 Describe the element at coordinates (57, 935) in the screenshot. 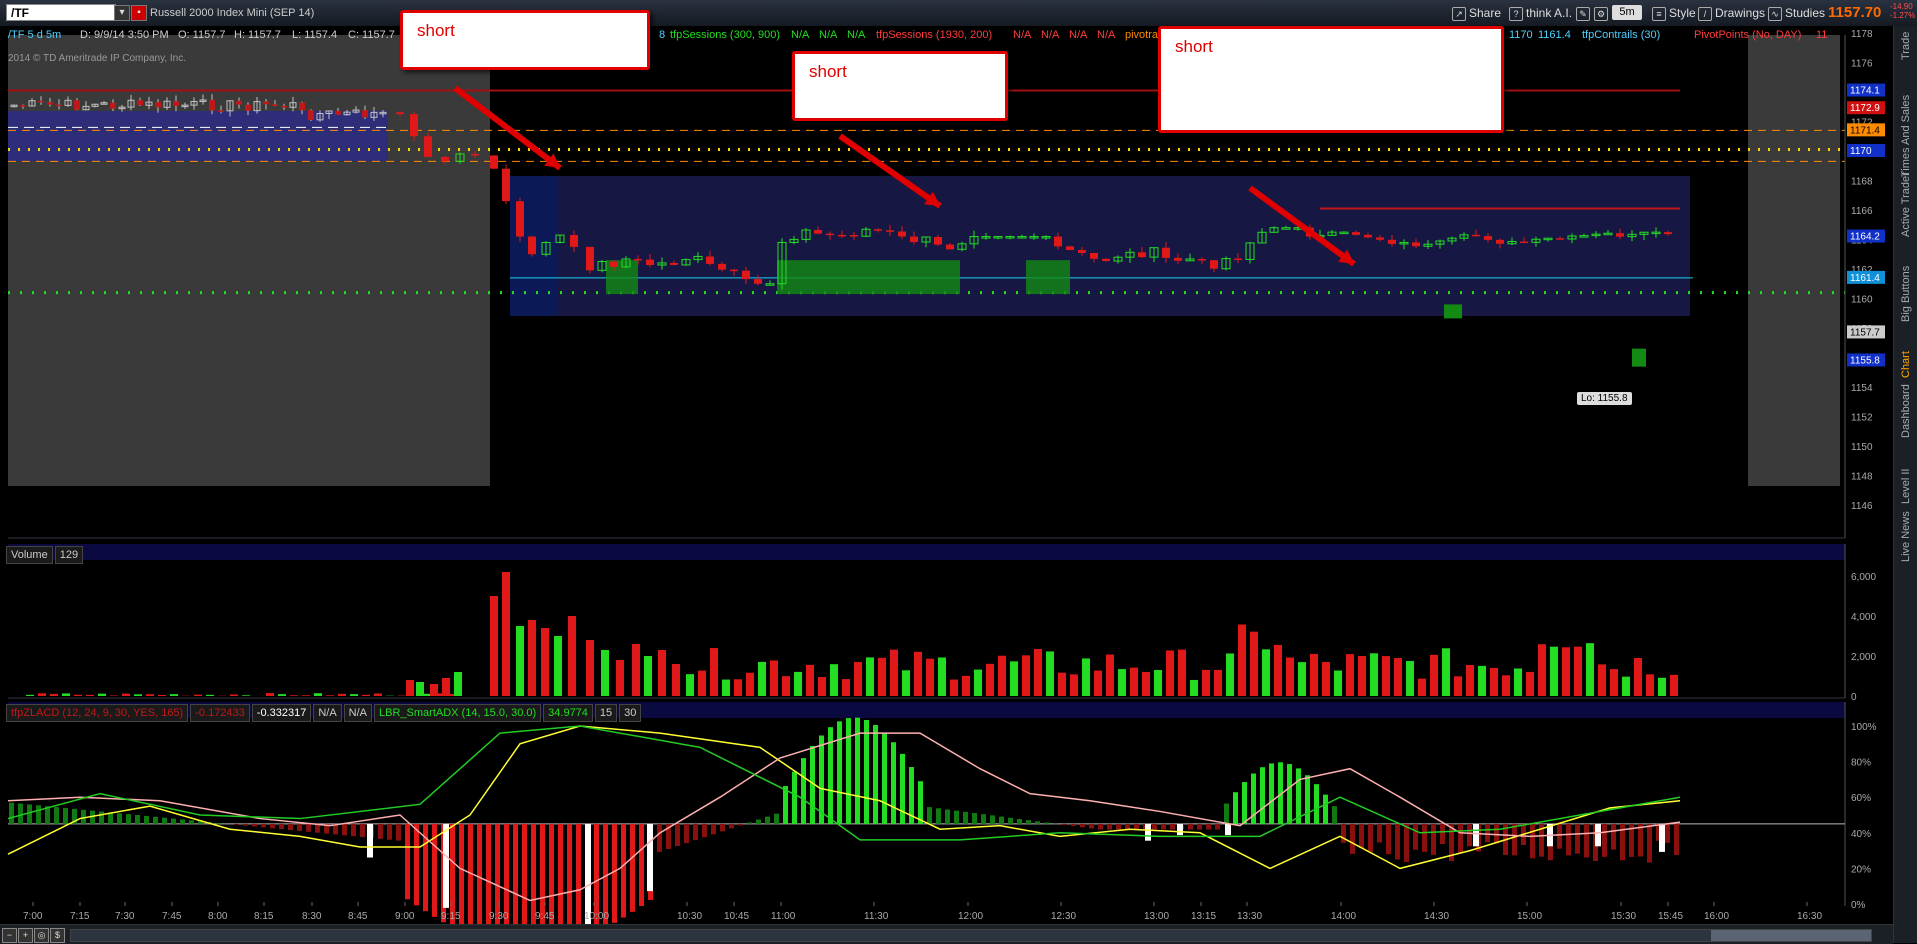

I see `dollar-icon: $` at that location.